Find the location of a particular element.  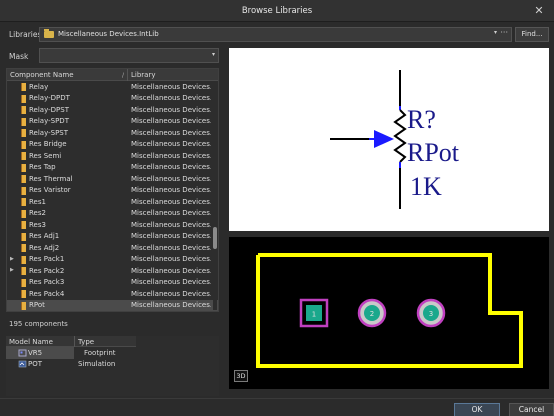

component-name: Res Thermal is located at coordinates (51, 178).